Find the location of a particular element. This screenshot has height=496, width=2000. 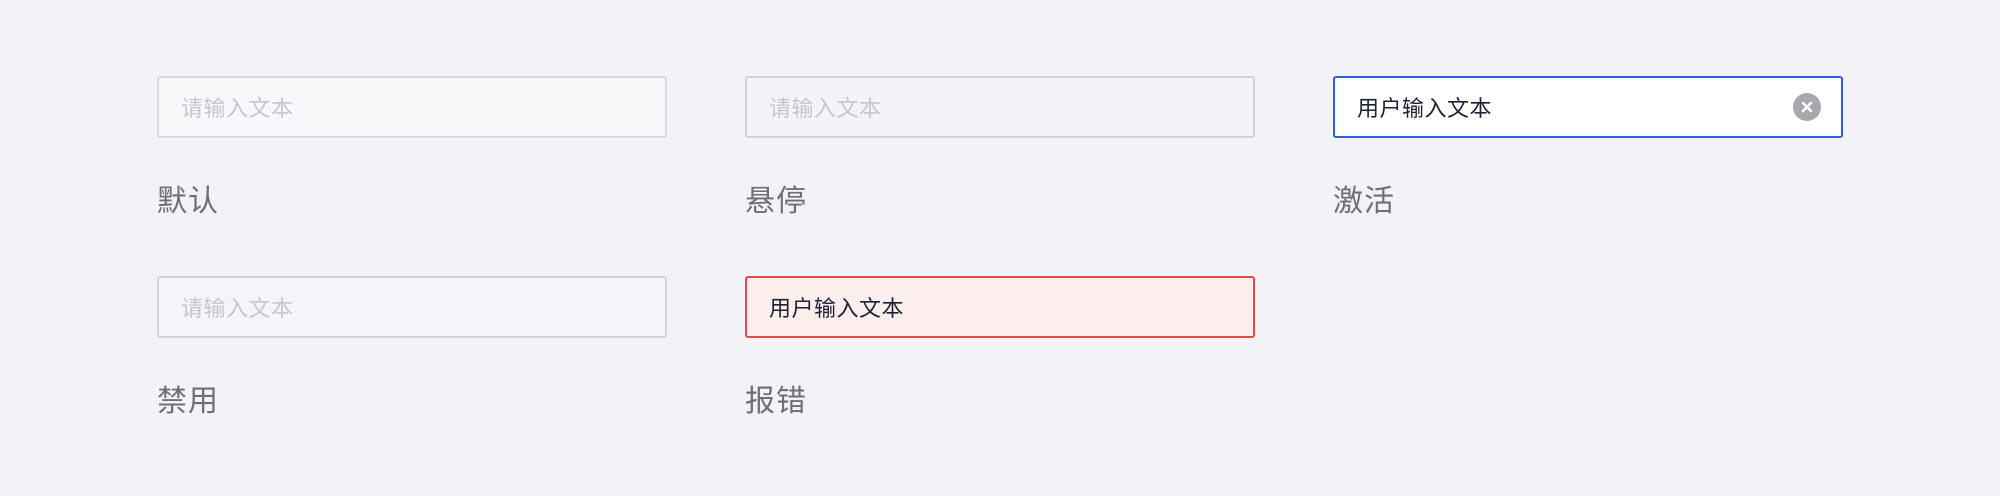

active-state-cell: 用户输入文本 激活 is located at coordinates (1588, 148).